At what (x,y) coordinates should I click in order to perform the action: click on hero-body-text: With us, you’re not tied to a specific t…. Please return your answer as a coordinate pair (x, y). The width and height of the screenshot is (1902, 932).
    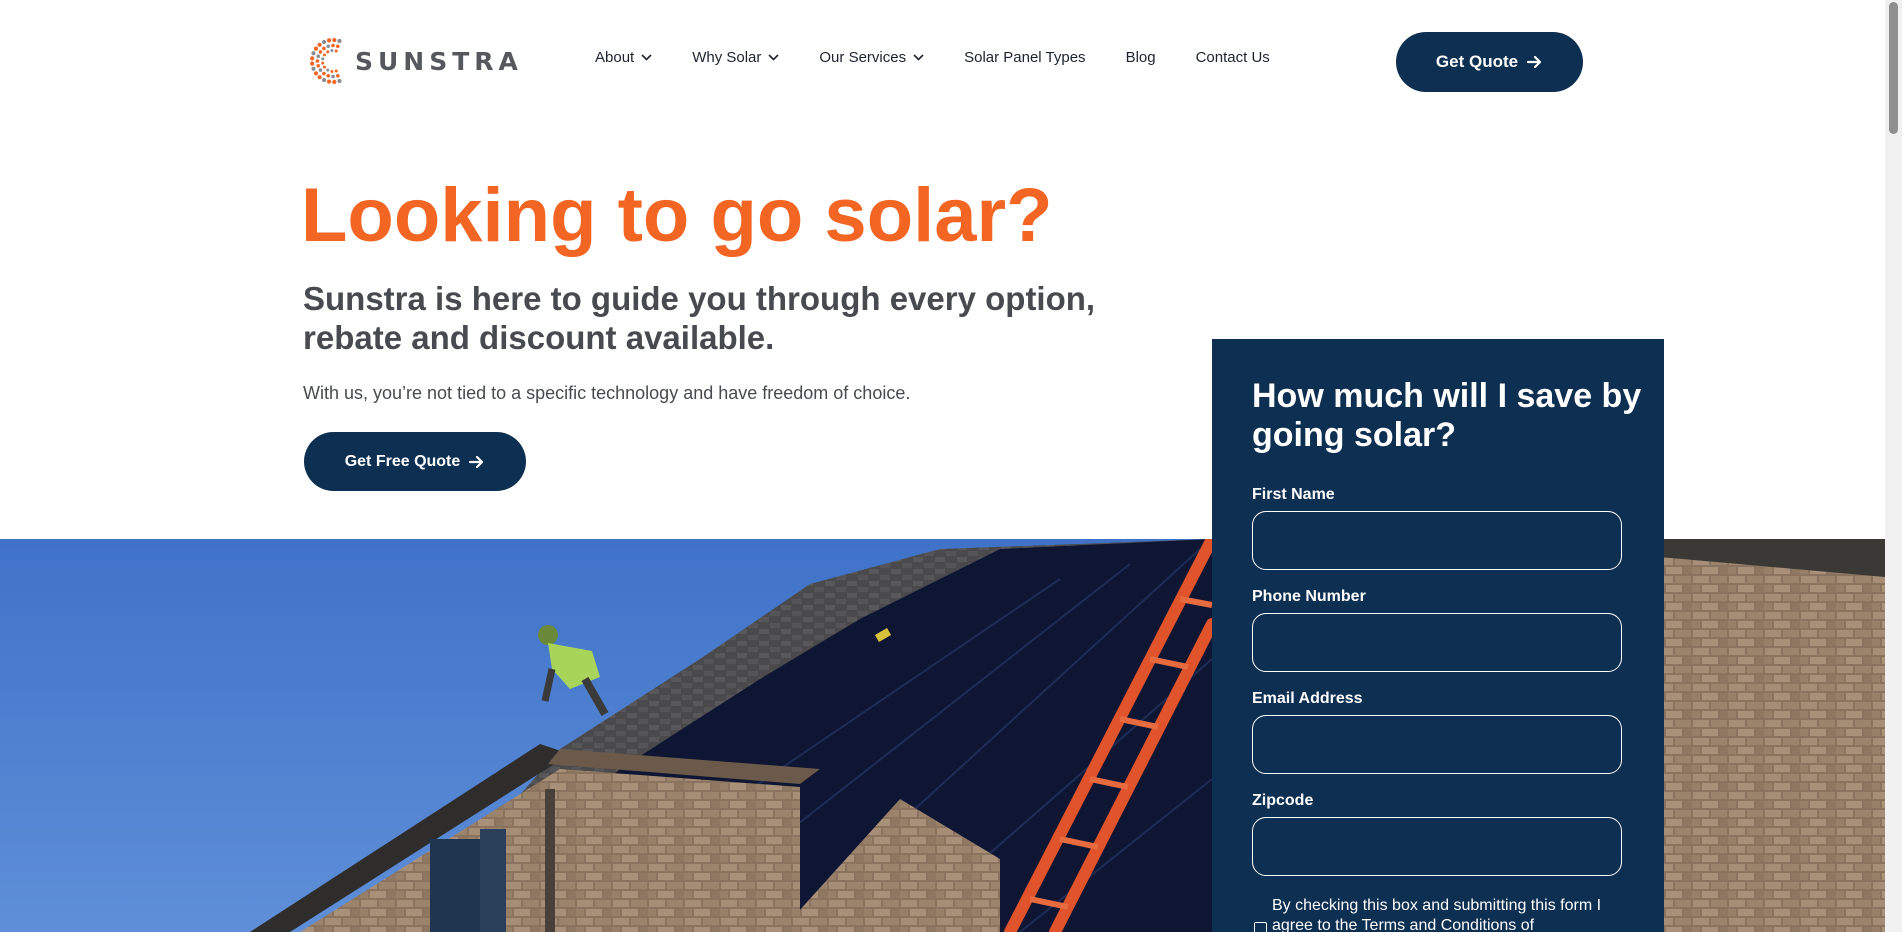
    Looking at the image, I should click on (607, 393).